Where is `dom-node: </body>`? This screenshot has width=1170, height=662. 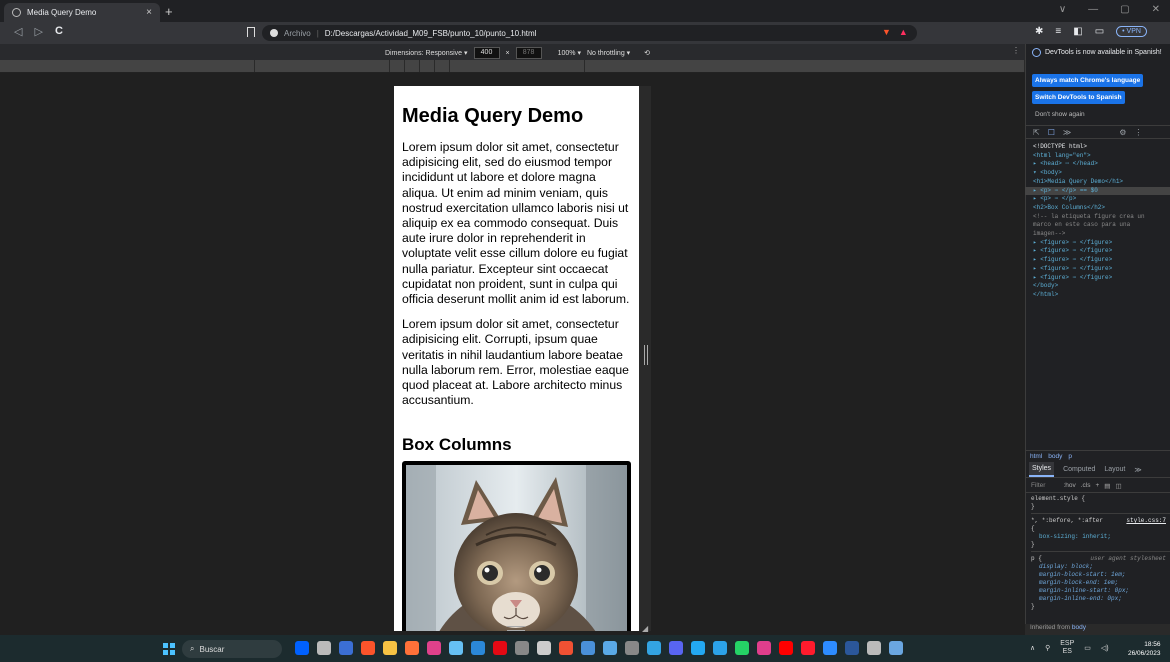 dom-node: </body> is located at coordinates (1101, 286).